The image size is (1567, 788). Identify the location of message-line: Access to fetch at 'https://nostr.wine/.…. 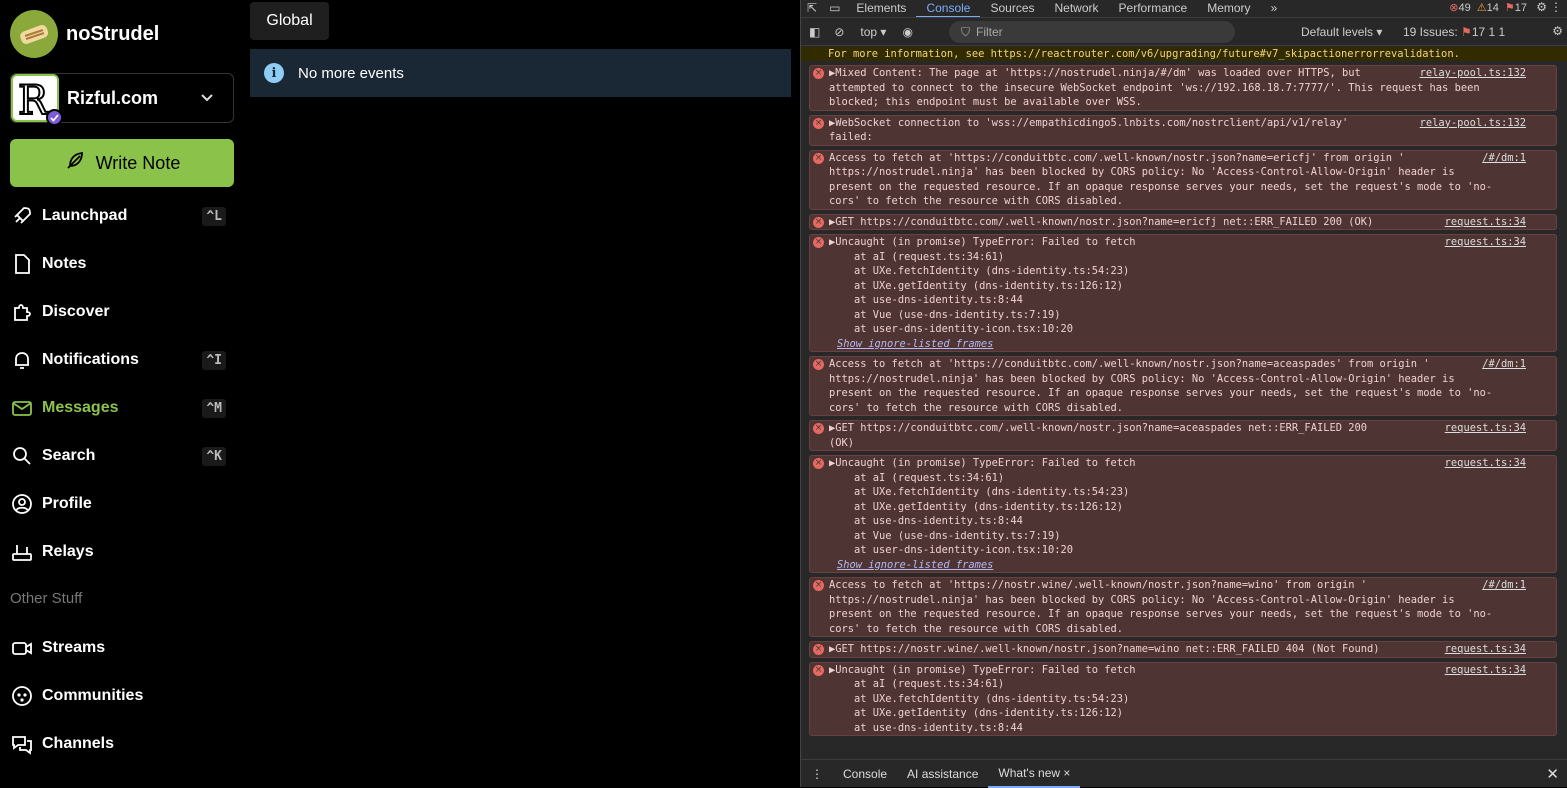
(1098, 585).